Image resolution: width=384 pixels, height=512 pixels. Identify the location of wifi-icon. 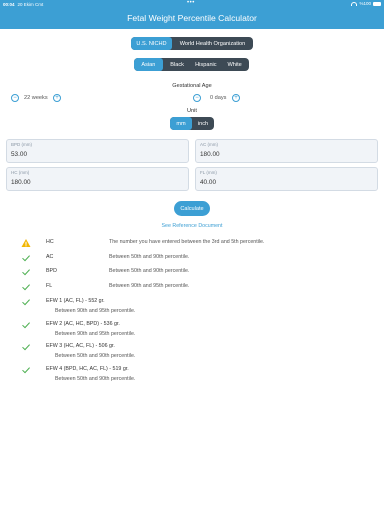
(354, 3).